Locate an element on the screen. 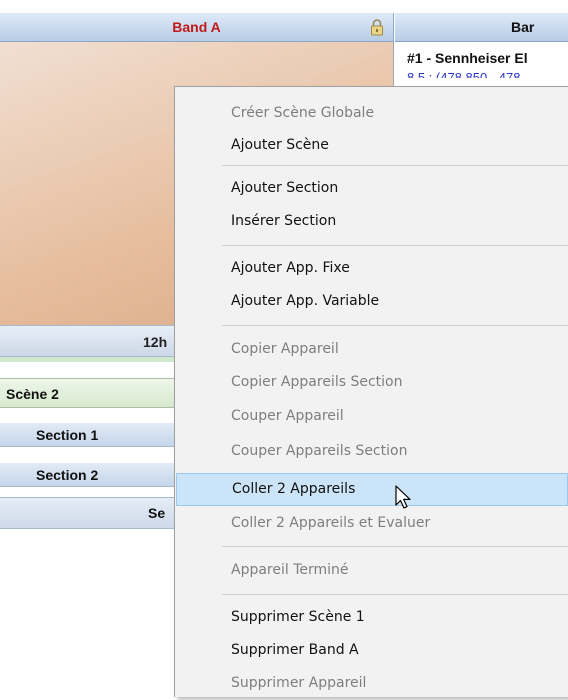 The image size is (568, 700). menu-item-couper-appareils-section: Couper Appareils Section is located at coordinates (371, 451).